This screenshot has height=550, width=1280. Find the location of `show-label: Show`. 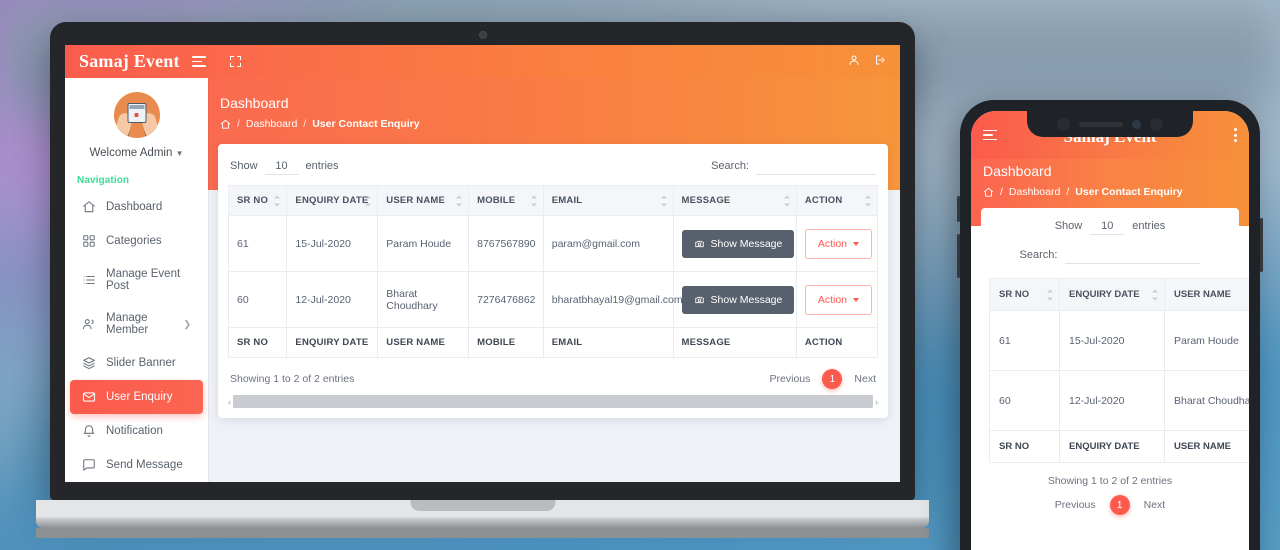

show-label: Show is located at coordinates (1068, 226).